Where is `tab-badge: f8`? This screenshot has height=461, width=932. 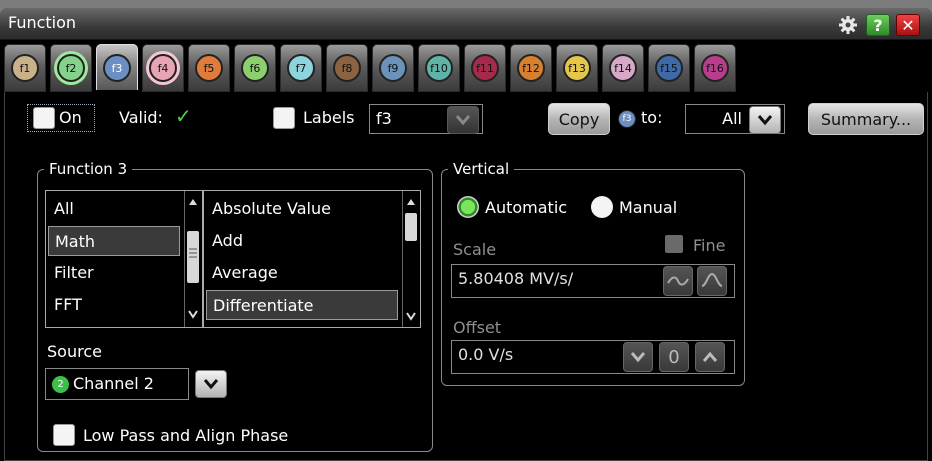 tab-badge: f8 is located at coordinates (347, 68).